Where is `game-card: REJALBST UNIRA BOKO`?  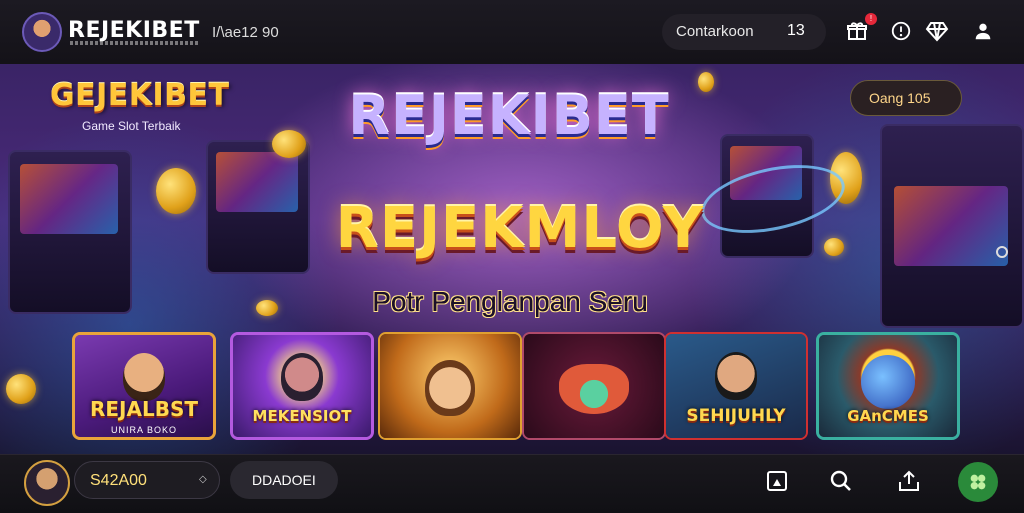 game-card: REJALBST UNIRA BOKO is located at coordinates (144, 386).